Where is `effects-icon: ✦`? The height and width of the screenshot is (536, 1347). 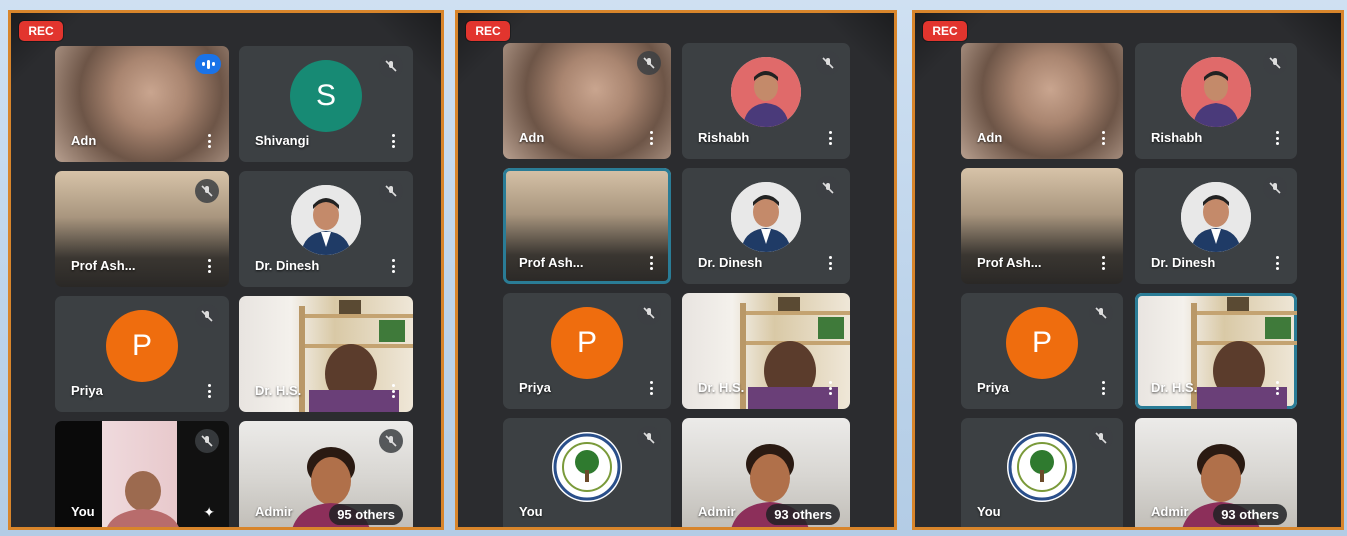
effects-icon: ✦ is located at coordinates (209, 512).